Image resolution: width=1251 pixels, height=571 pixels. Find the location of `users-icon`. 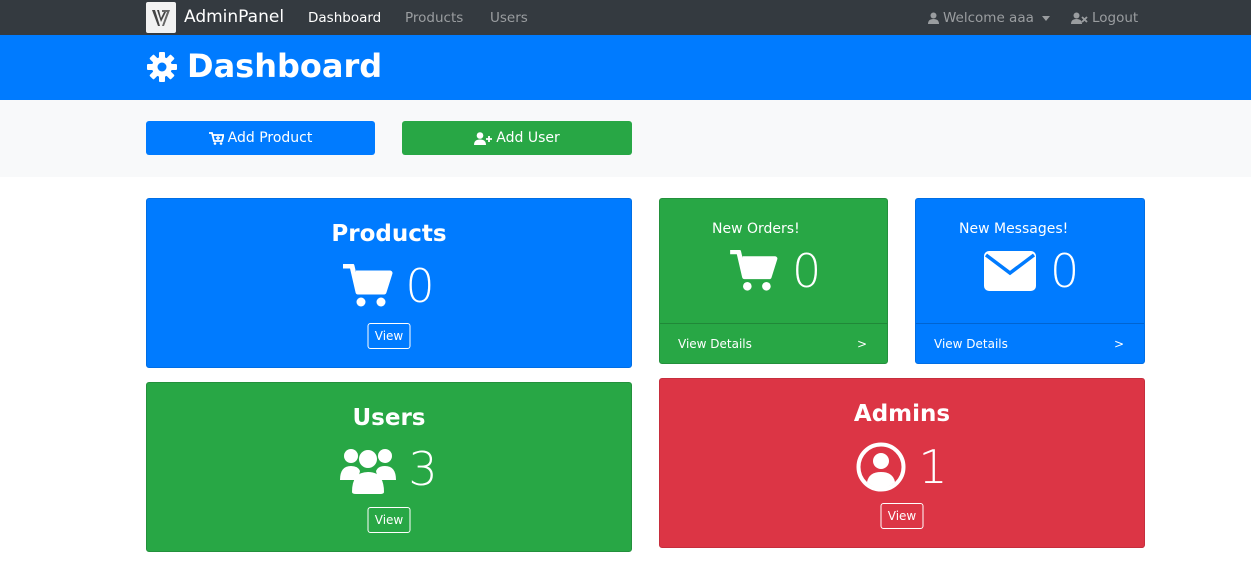

users-icon is located at coordinates (368, 471).